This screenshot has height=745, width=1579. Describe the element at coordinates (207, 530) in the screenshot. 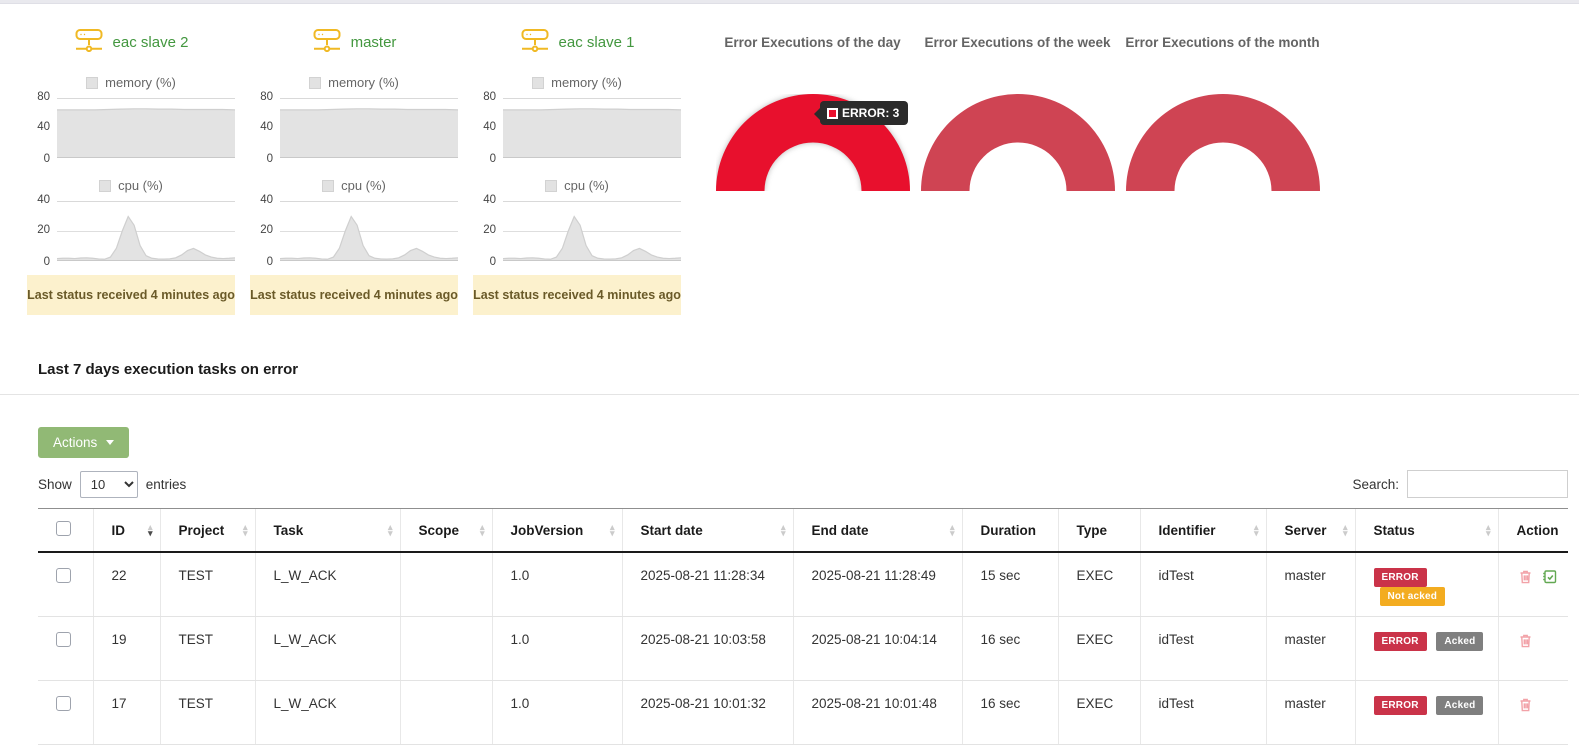

I see `col-header-project: Project ▴ ▾` at that location.